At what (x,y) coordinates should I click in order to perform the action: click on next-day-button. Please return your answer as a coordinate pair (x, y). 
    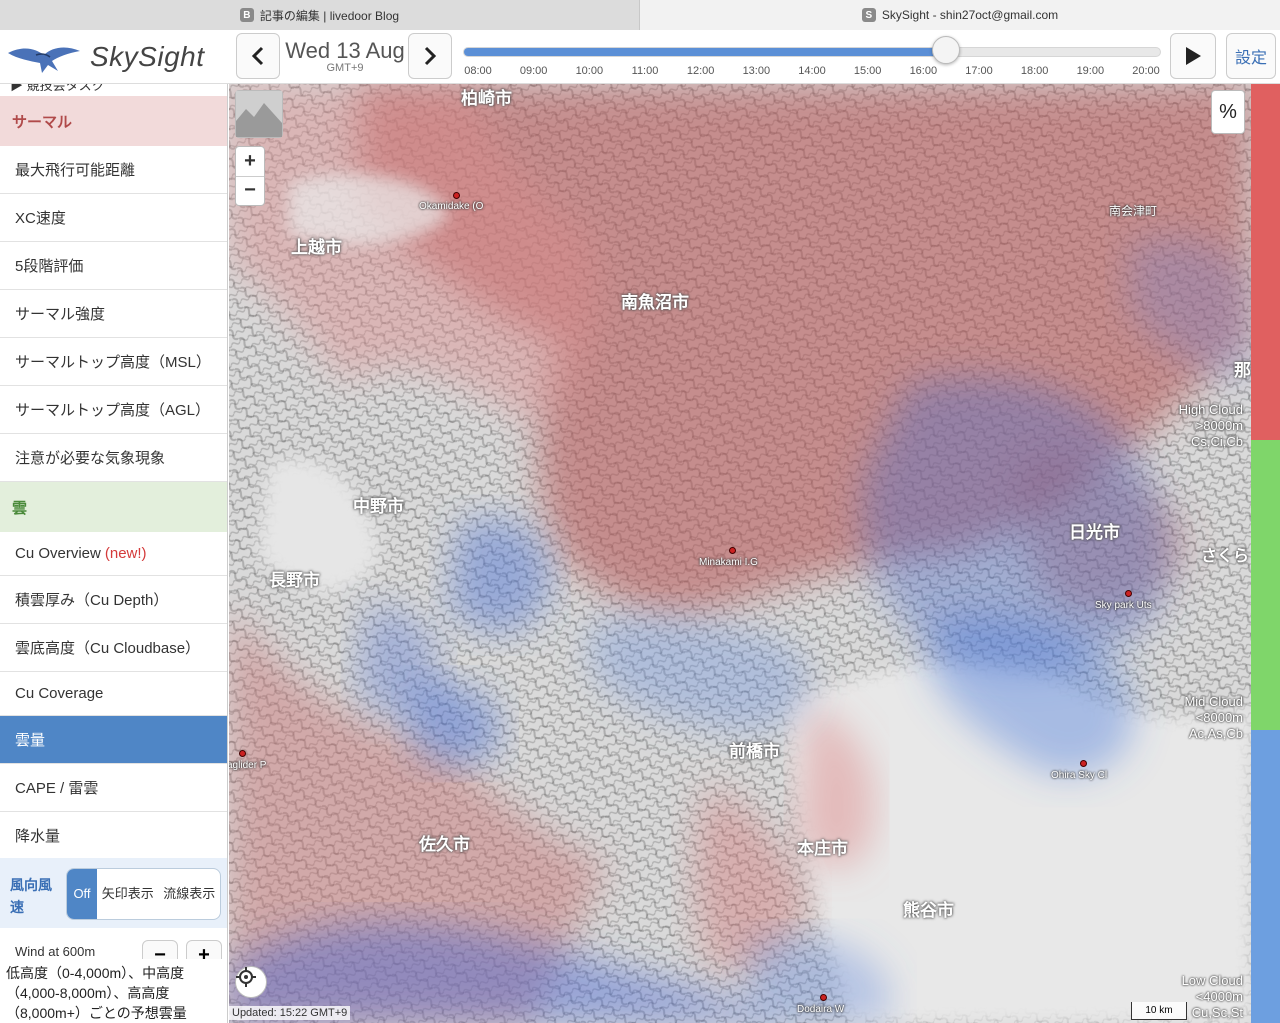
    Looking at the image, I should click on (430, 56).